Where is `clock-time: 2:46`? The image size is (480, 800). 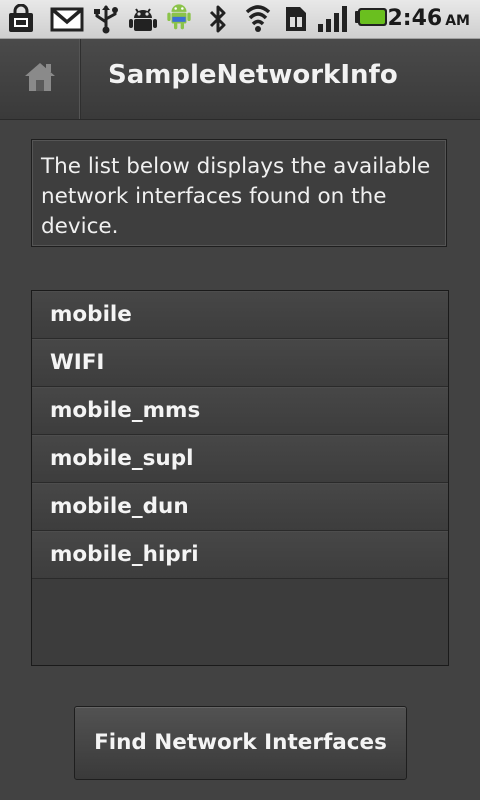 clock-time: 2:46 is located at coordinates (415, 18).